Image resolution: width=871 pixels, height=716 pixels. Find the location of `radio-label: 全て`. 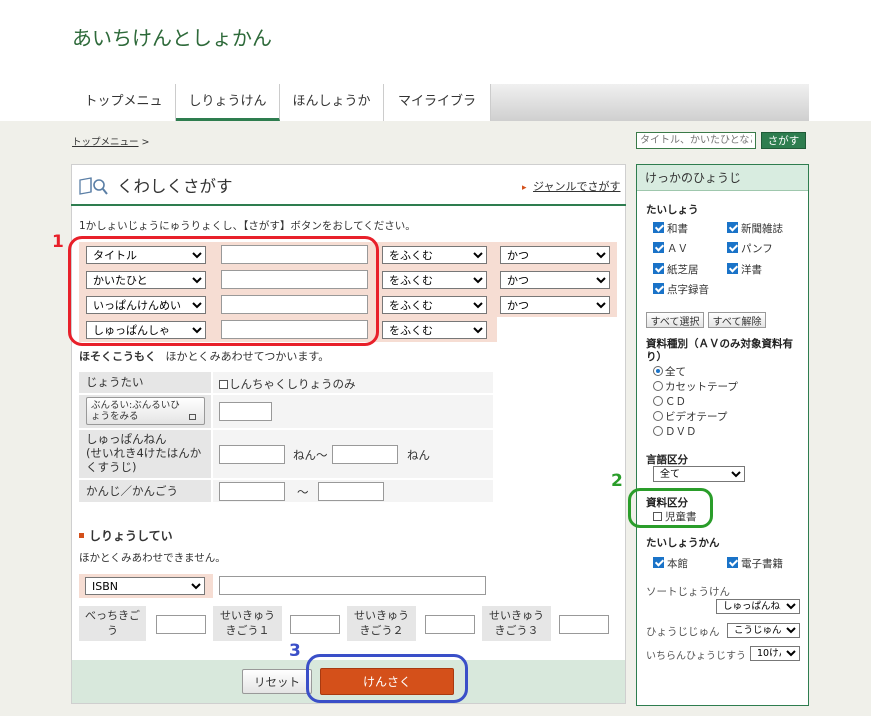

radio-label: 全て is located at coordinates (675, 372).